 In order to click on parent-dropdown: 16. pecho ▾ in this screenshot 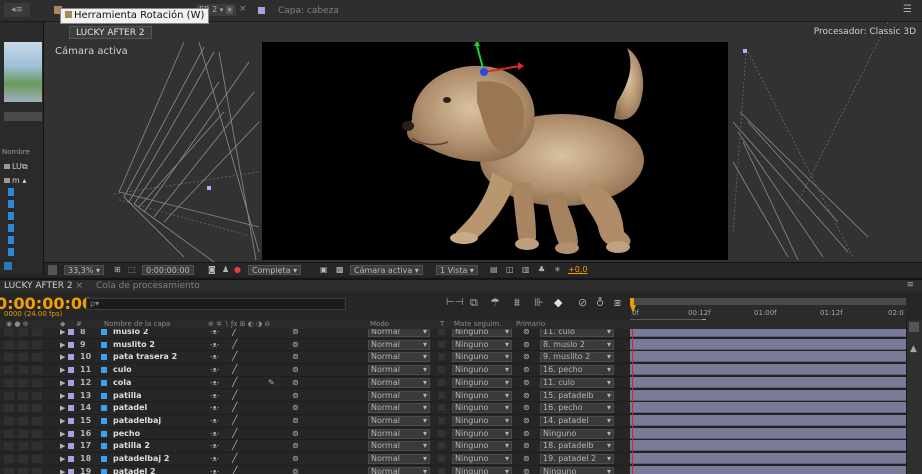, I will do `click(577, 370)`.